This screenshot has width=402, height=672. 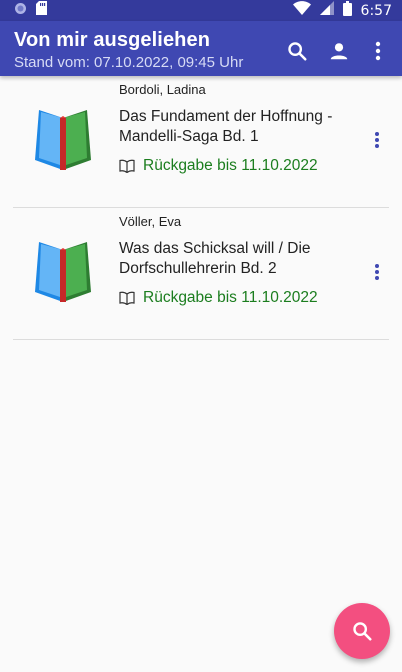 What do you see at coordinates (376, 10) in the screenshot?
I see `status-time: 6:57` at bounding box center [376, 10].